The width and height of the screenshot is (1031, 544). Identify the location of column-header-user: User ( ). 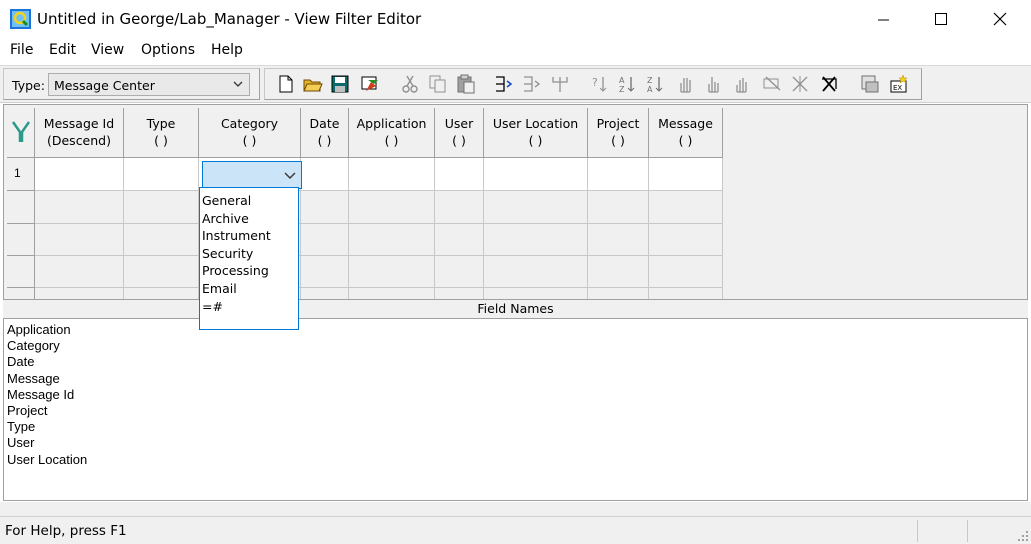
(459, 133).